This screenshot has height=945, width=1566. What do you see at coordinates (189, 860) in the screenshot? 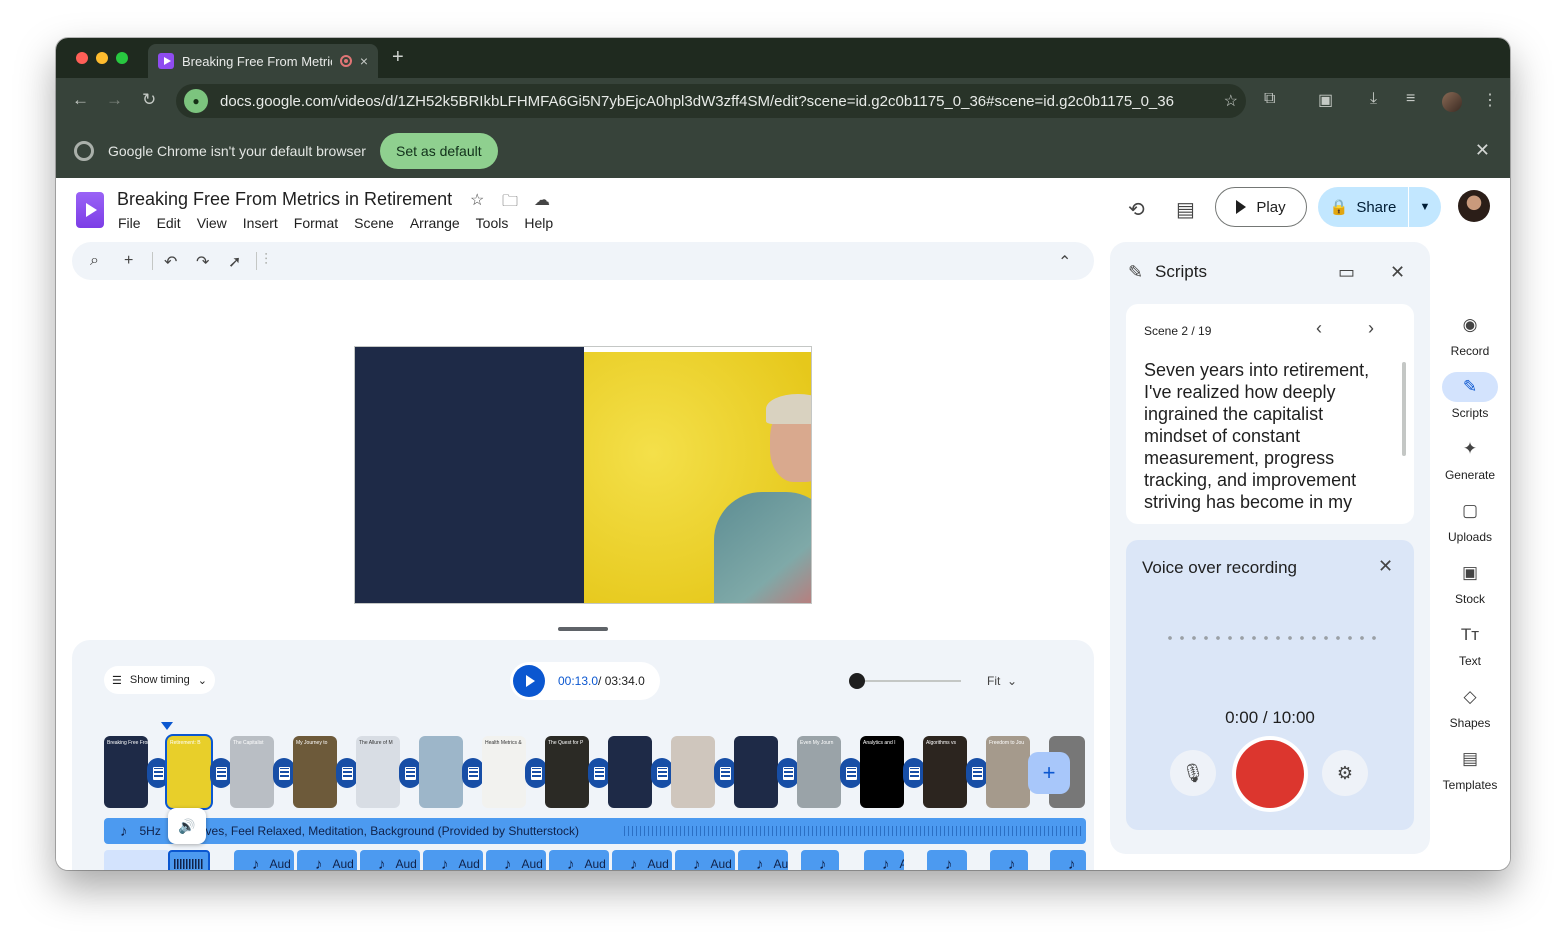
I see `selected-voiceover-clip` at bounding box center [189, 860].